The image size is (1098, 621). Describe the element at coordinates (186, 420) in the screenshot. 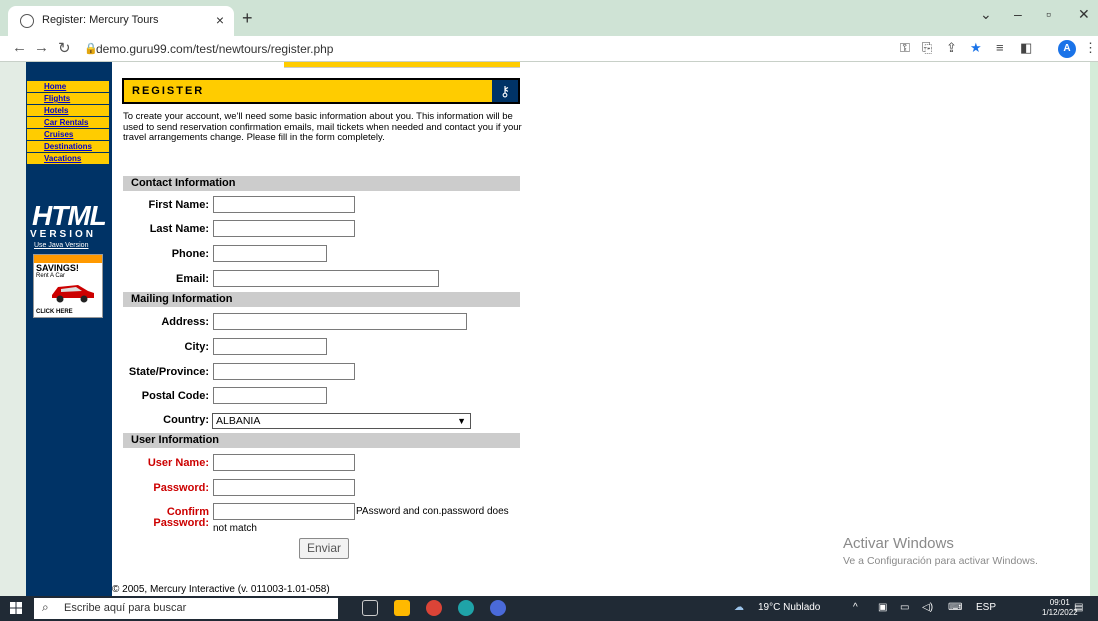

I see `country-label: Country:` at that location.